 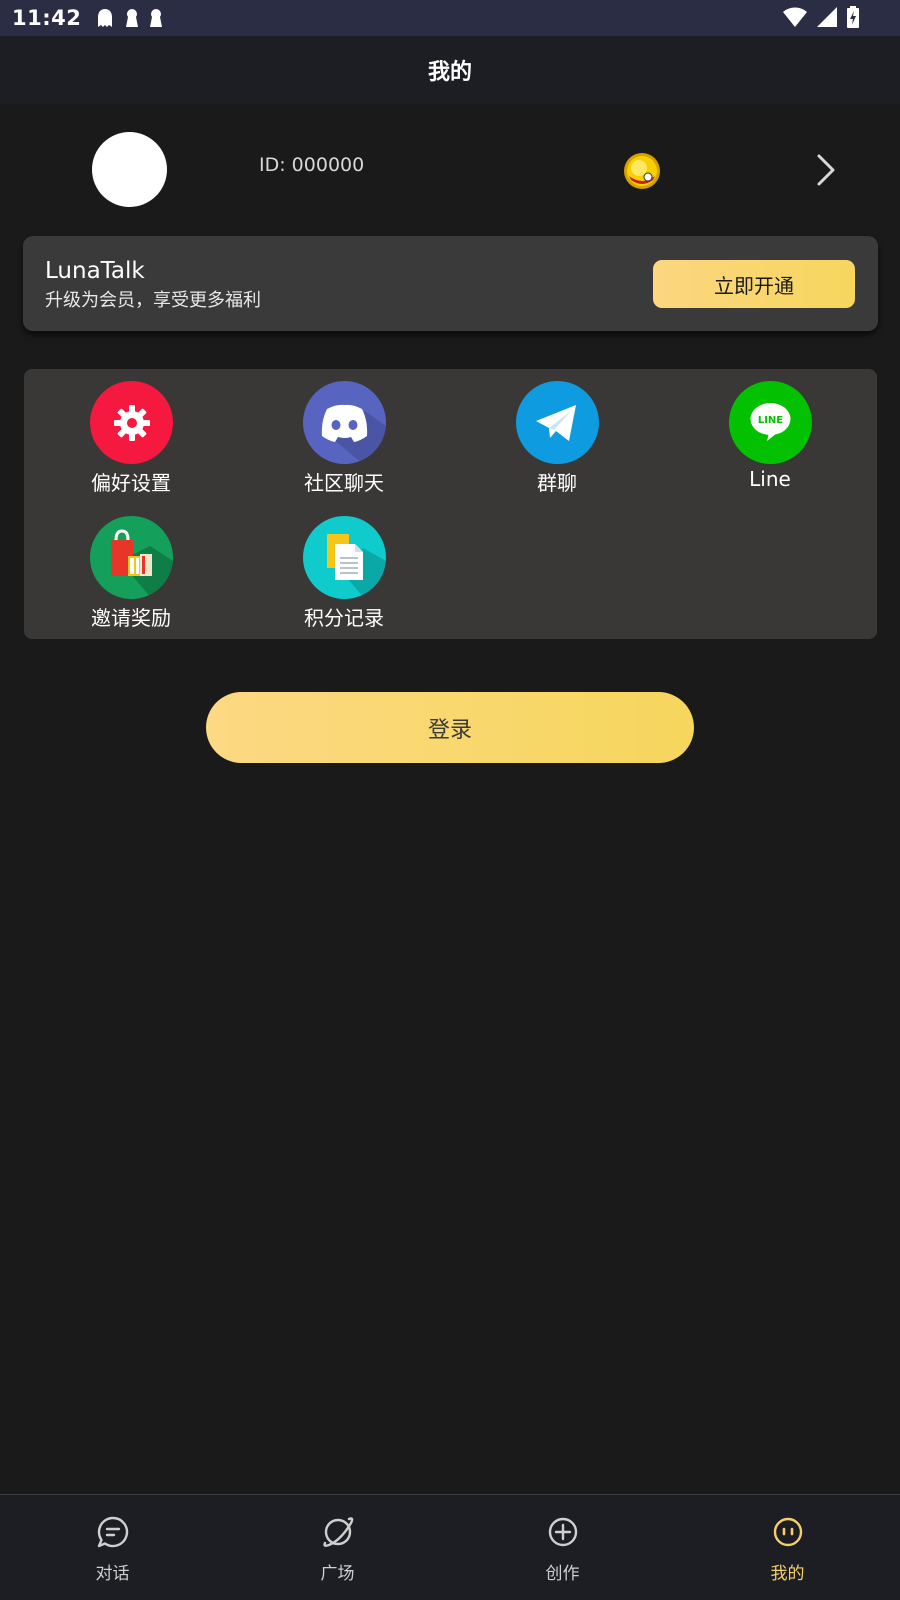 I want to click on avatar, so click(x=129, y=169).